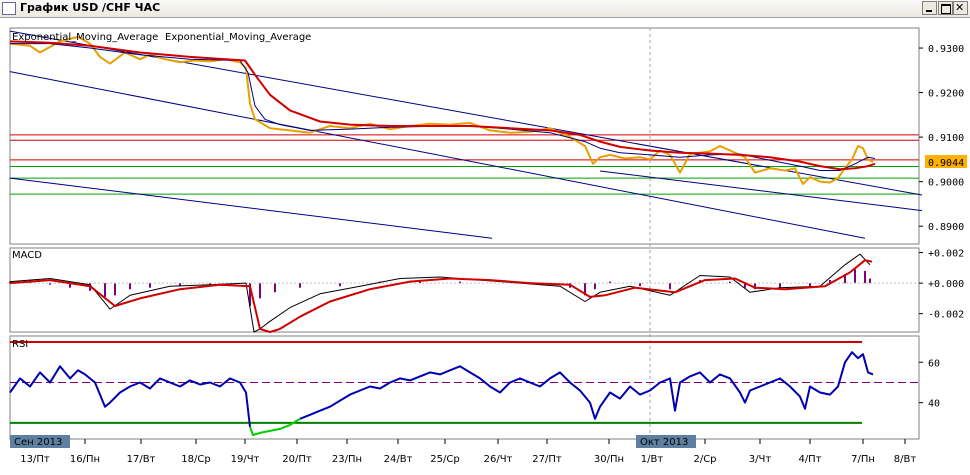 This screenshot has height=475, width=970. I want to click on macd-y-tick-label: +0.002, so click(946, 254).